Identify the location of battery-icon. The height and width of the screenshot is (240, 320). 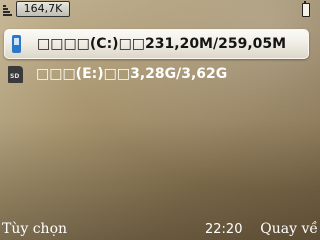
(306, 9).